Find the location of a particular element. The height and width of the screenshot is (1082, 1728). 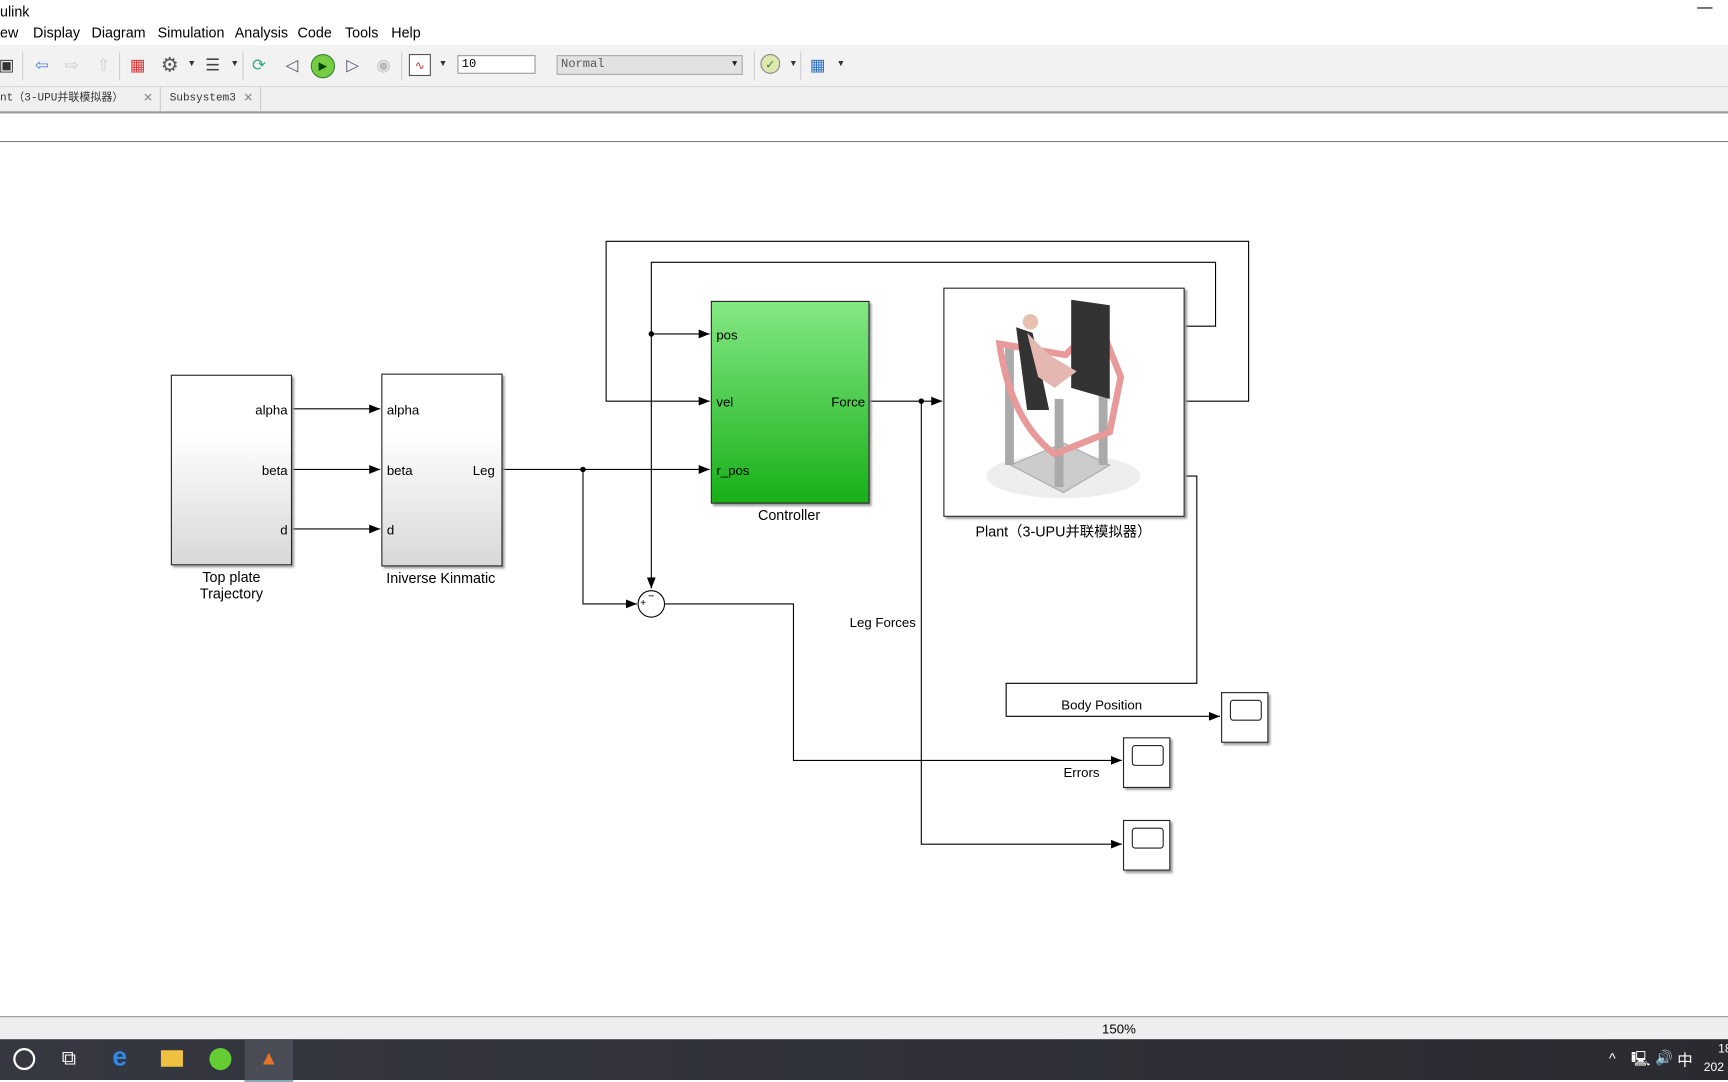

port-pos: pos is located at coordinates (727, 335).